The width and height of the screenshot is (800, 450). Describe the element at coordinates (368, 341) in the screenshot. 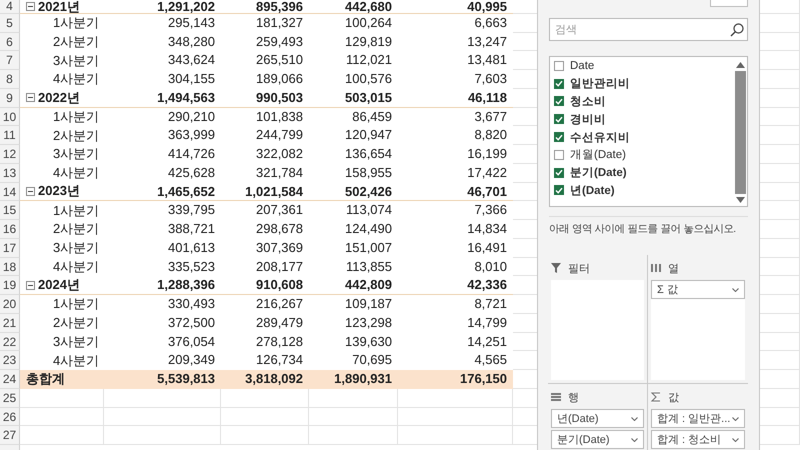

I see `table-cell-text: 139,630` at that location.